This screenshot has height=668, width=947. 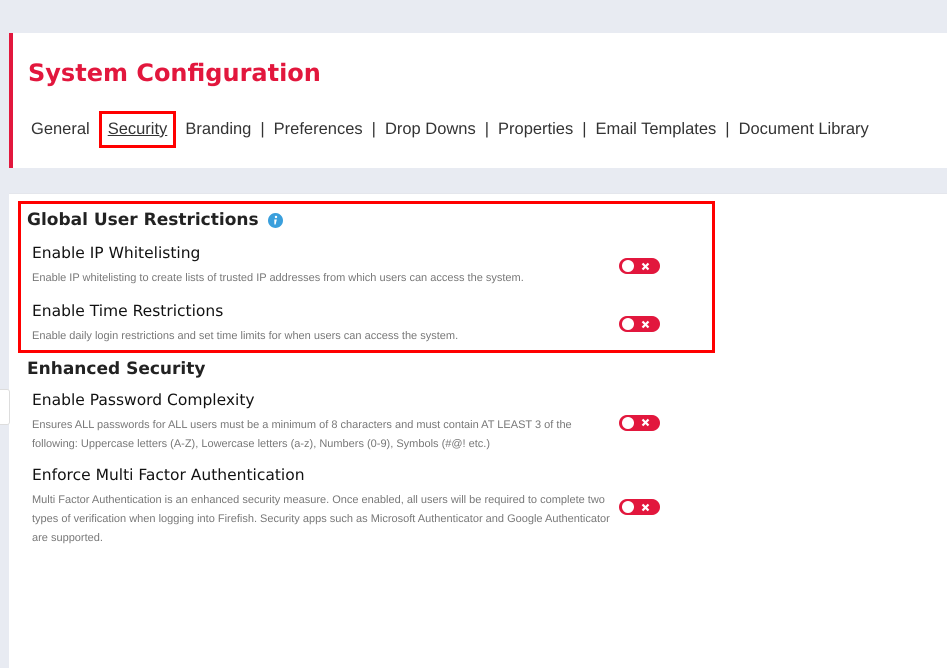 What do you see at coordinates (535, 129) in the screenshot?
I see `nav-tab: Properties` at bounding box center [535, 129].